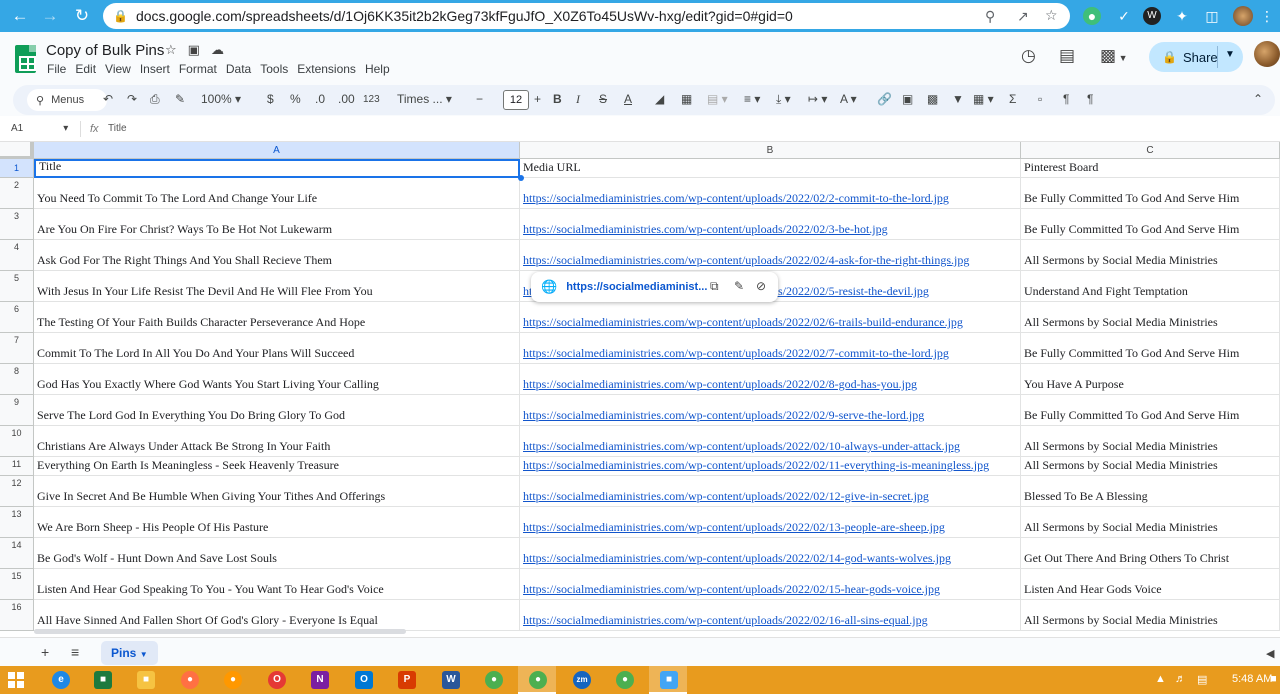  Describe the element at coordinates (132, 99) in the screenshot. I see `redo-icon: ↷` at that location.